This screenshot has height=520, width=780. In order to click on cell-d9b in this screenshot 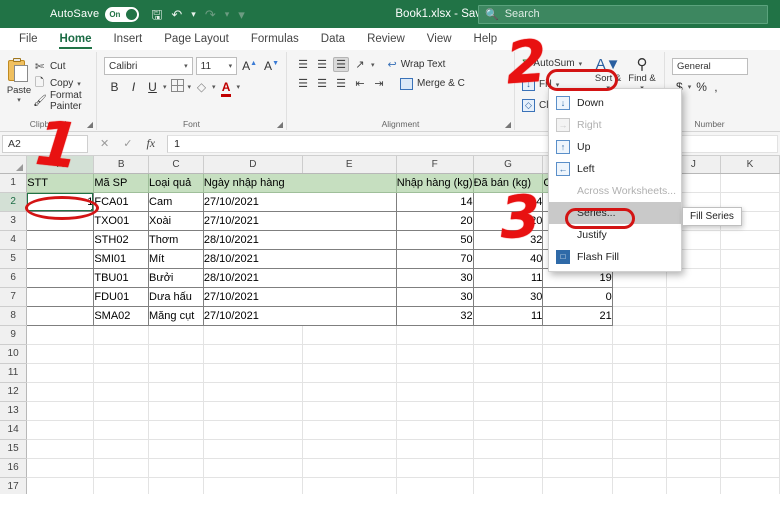, I will do `click(349, 335)`.